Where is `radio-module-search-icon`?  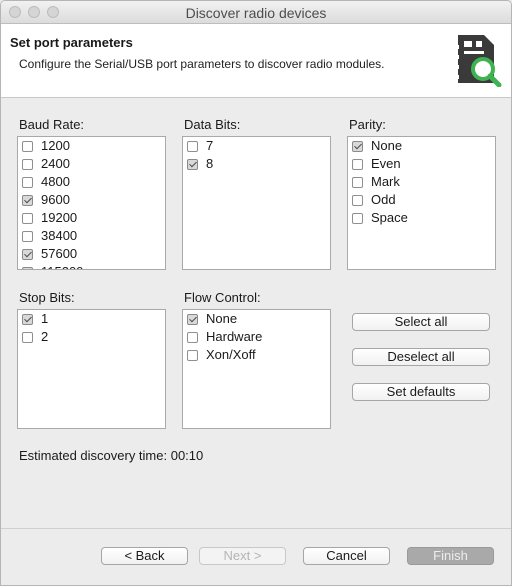
radio-module-search-icon is located at coordinates (477, 61).